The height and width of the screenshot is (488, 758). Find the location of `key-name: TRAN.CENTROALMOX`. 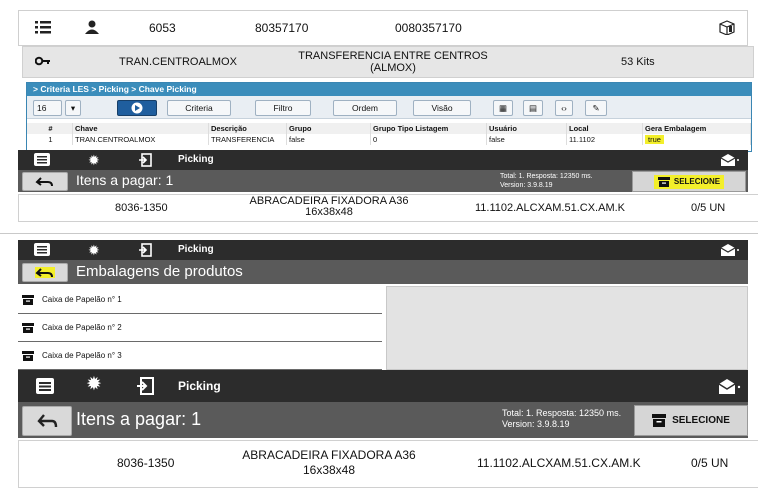

key-name: TRAN.CENTROALMOX is located at coordinates (178, 62).